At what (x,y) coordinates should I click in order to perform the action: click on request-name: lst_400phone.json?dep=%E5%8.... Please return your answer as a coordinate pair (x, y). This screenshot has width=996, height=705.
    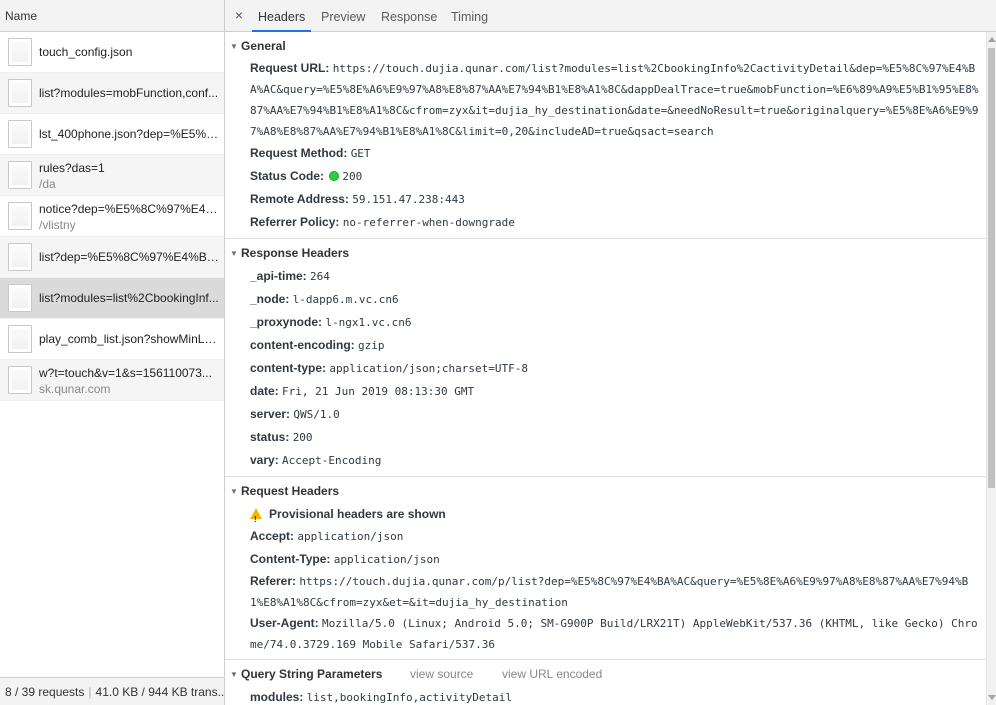
    Looking at the image, I should click on (129, 134).